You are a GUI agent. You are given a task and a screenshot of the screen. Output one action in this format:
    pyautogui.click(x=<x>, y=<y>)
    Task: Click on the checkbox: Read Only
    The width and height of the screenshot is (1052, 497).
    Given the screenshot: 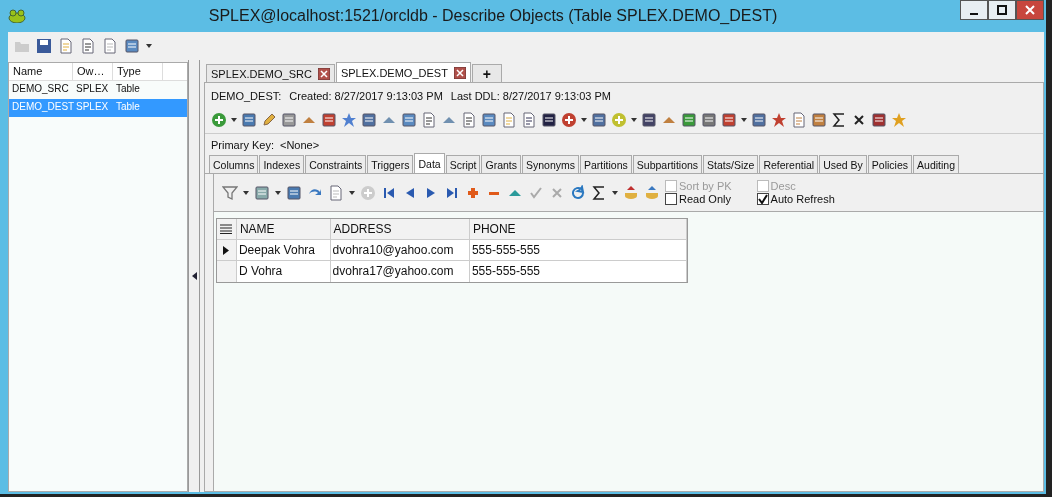 What is the action you would take?
    pyautogui.click(x=698, y=199)
    